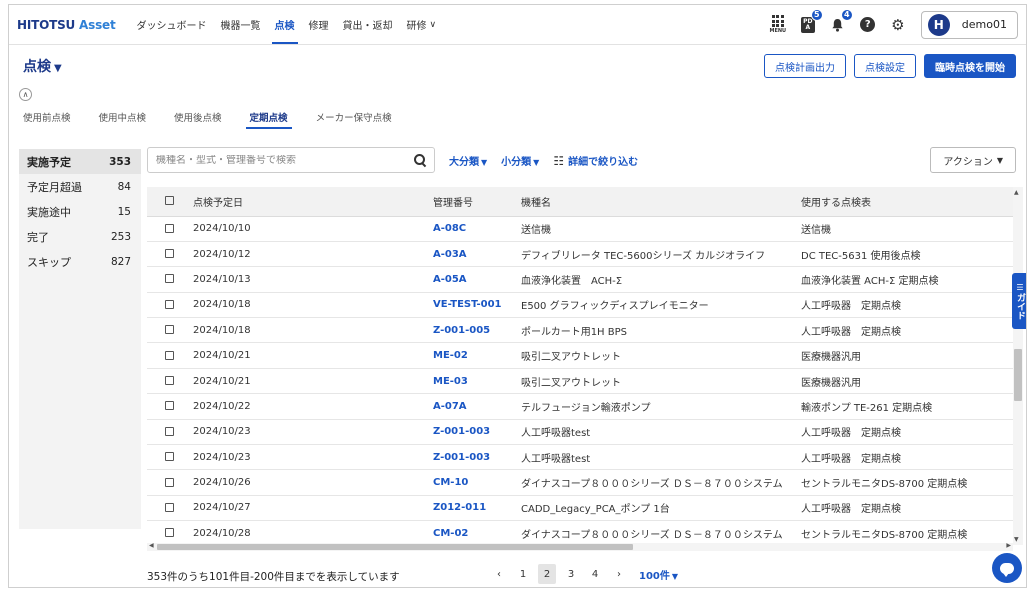 The height and width of the screenshot is (592, 1035). Describe the element at coordinates (907, 202) in the screenshot. I see `column-header-sheet: 使用する点検表` at that location.